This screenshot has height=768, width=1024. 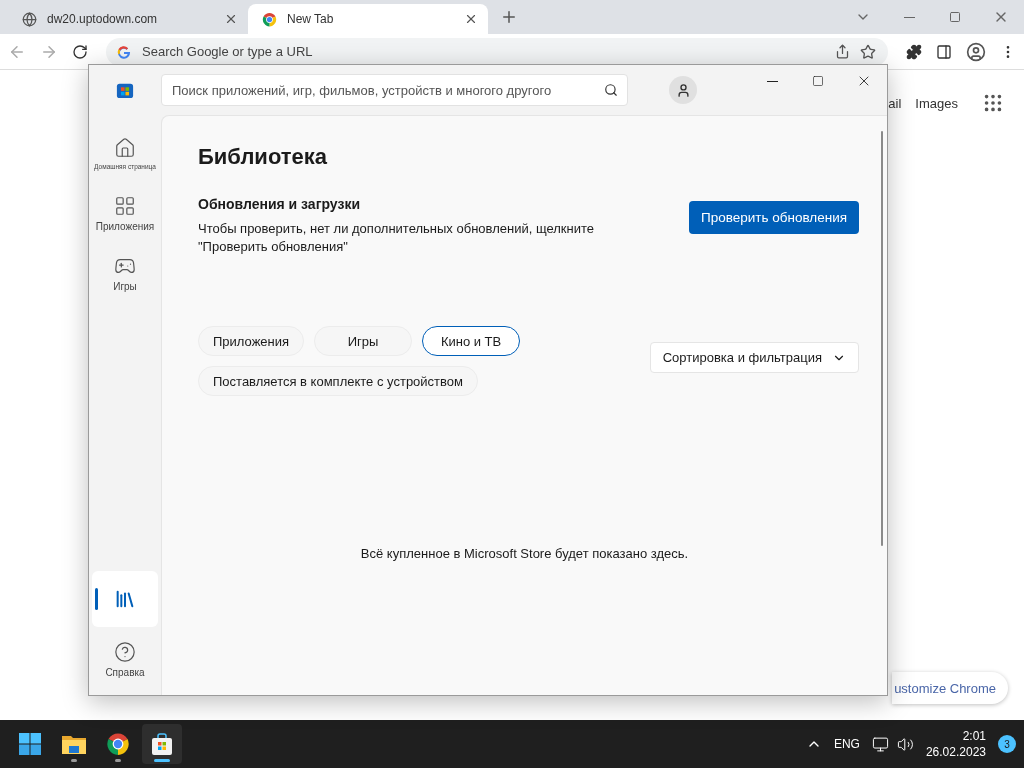 I want to click on nav-item, so click(x=125, y=599).